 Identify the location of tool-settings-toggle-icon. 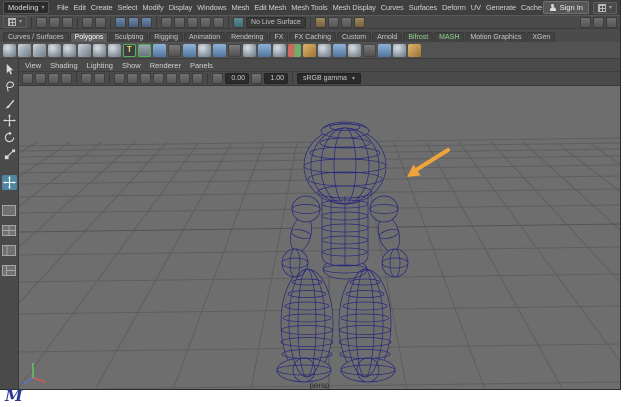
(598, 22).